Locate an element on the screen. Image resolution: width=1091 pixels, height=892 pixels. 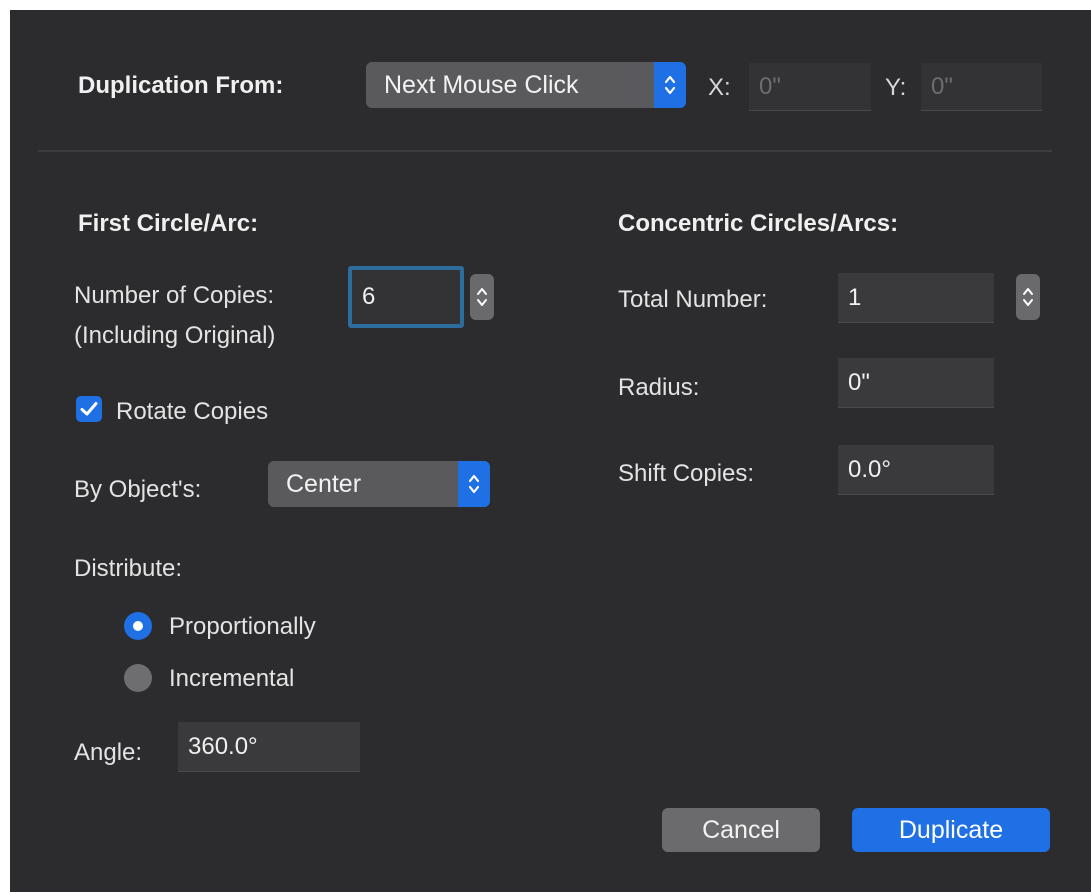
radius-field: 0" is located at coordinates (916, 383).